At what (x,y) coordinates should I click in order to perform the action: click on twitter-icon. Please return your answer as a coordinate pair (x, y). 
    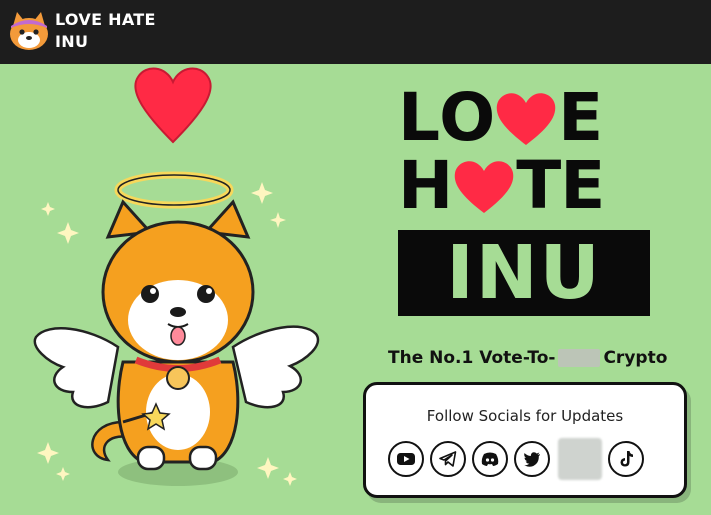
    Looking at the image, I should click on (532, 459).